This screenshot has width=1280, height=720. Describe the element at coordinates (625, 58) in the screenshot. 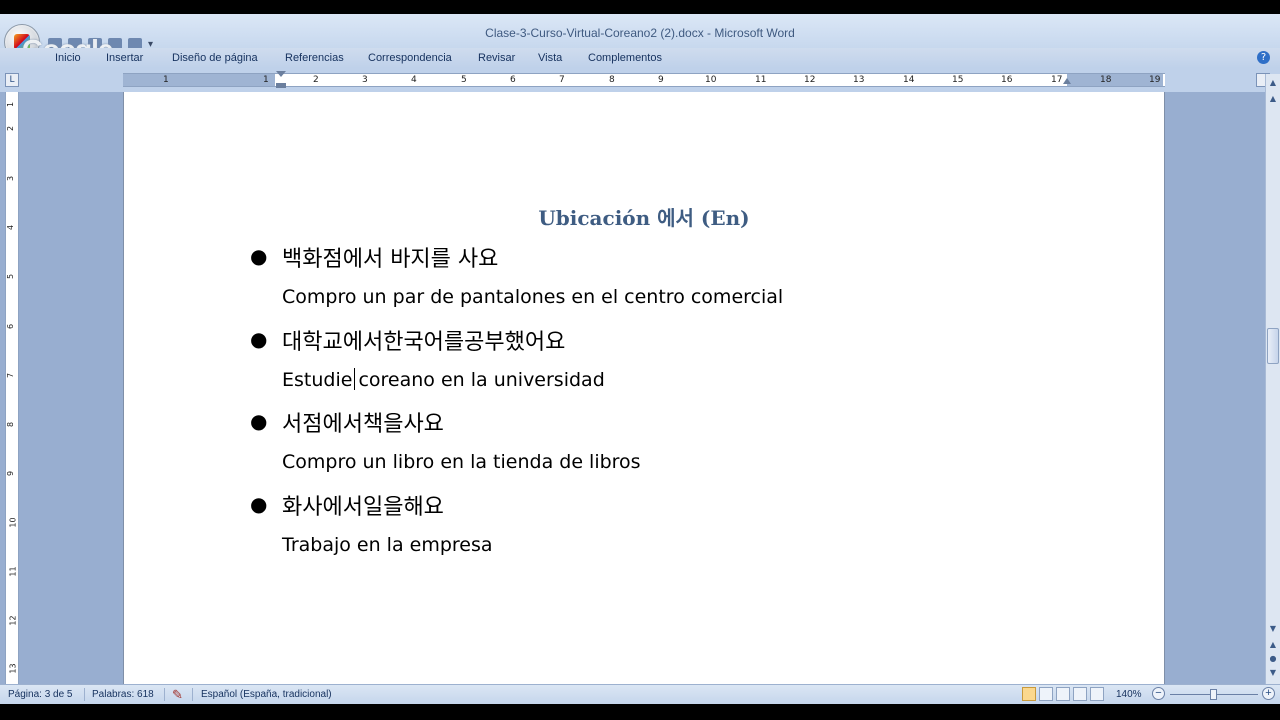

I see `tab-complementos: Complementos` at that location.